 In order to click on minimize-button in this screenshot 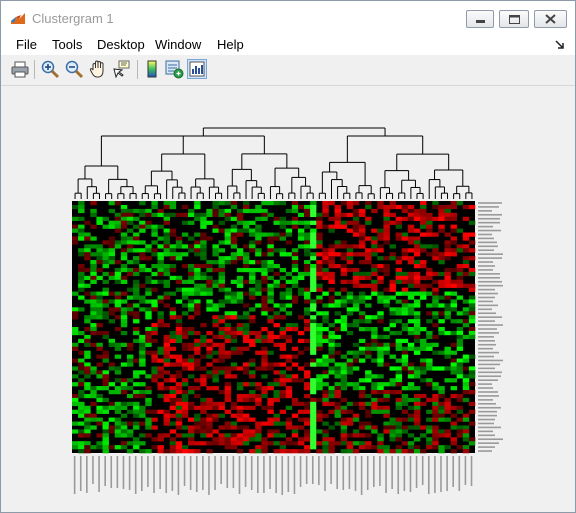, I will do `click(480, 19)`.